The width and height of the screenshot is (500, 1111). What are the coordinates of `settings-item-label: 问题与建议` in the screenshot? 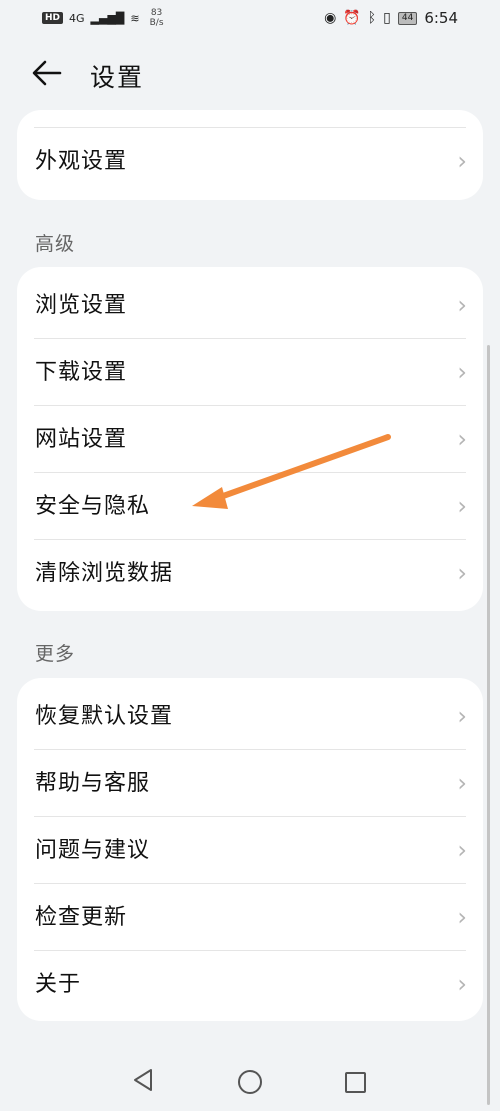 It's located at (93, 850).